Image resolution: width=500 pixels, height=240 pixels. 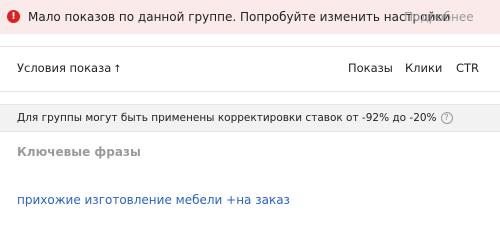 What do you see at coordinates (446, 118) in the screenshot?
I see `help-icon: ?` at bounding box center [446, 118].